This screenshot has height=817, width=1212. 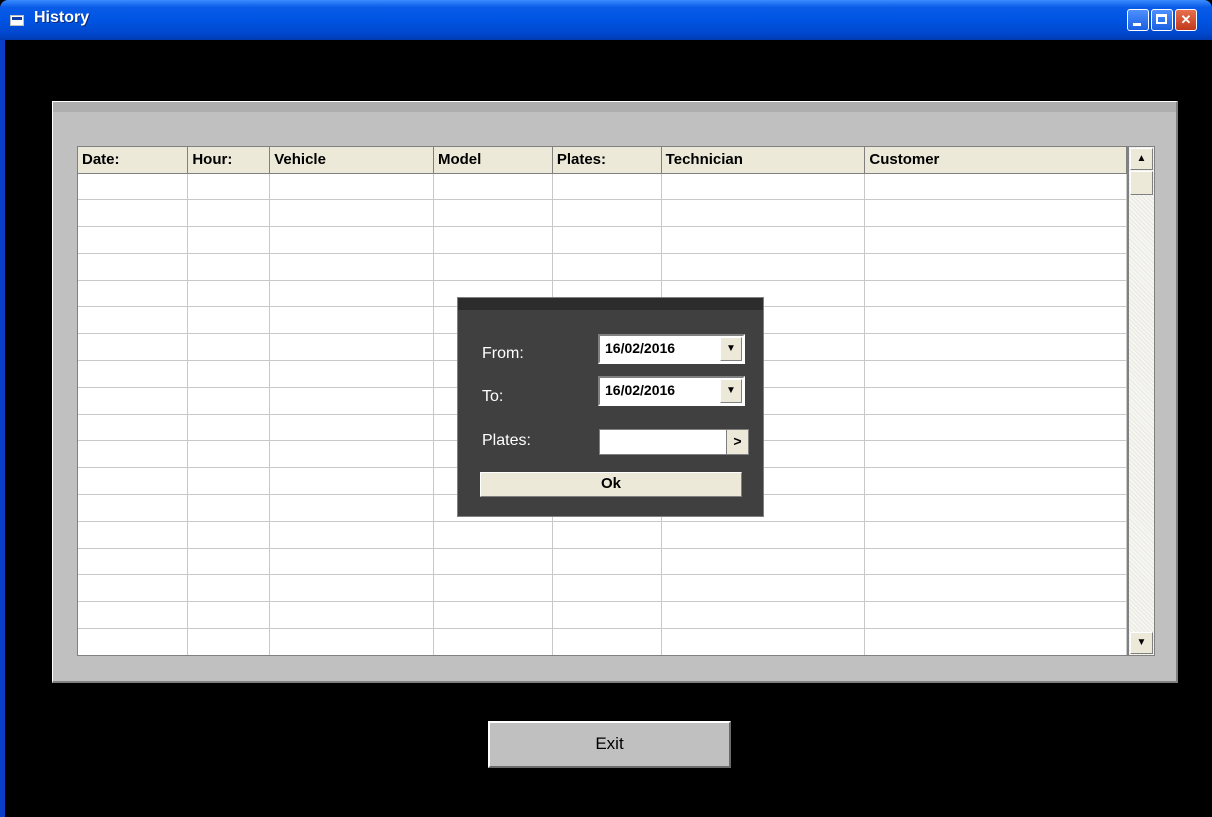 I want to click on exit-button: Exit, so click(x=609, y=744).